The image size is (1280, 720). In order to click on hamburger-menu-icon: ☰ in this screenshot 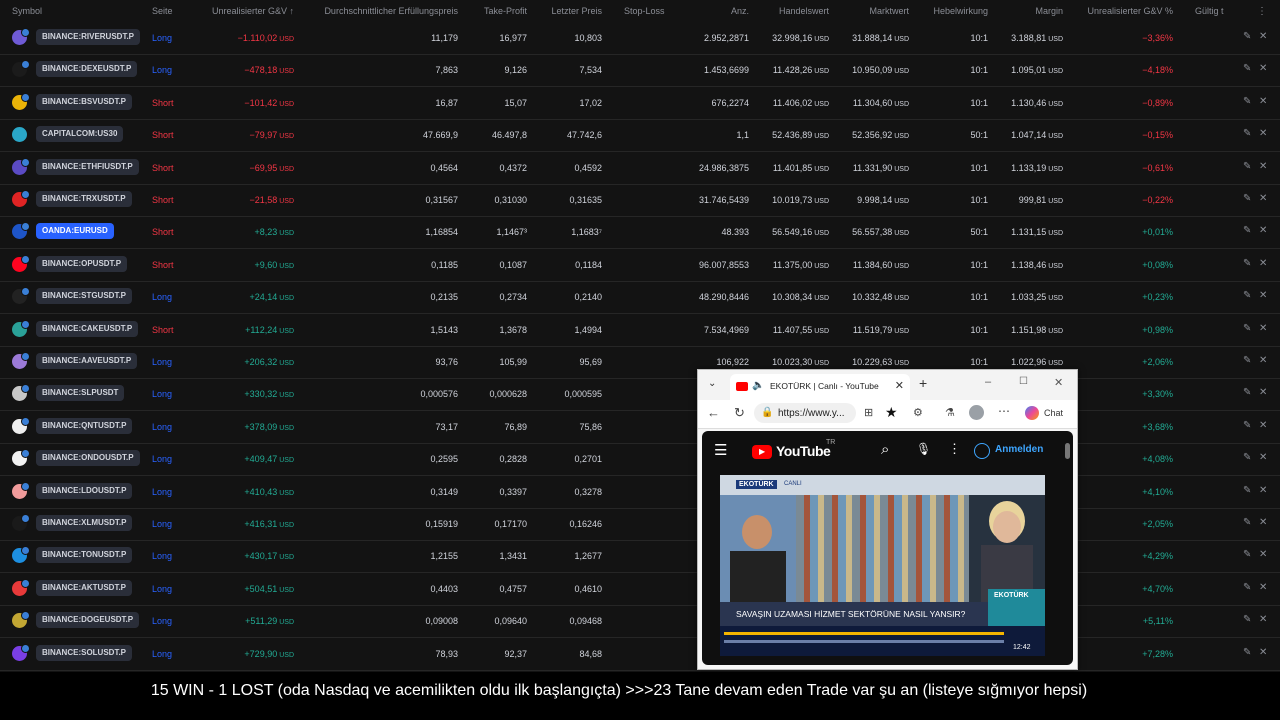, I will do `click(720, 450)`.